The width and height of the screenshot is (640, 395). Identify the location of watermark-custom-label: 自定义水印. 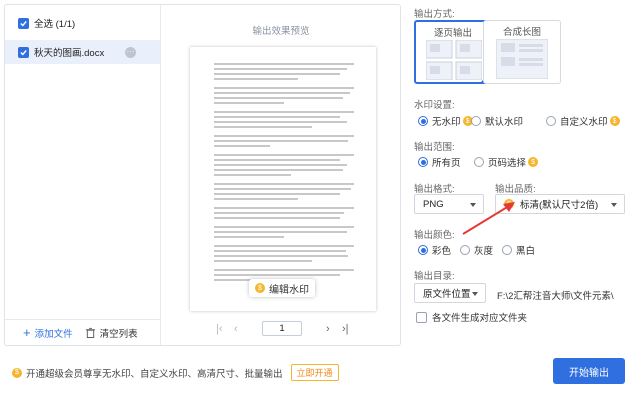
(584, 122).